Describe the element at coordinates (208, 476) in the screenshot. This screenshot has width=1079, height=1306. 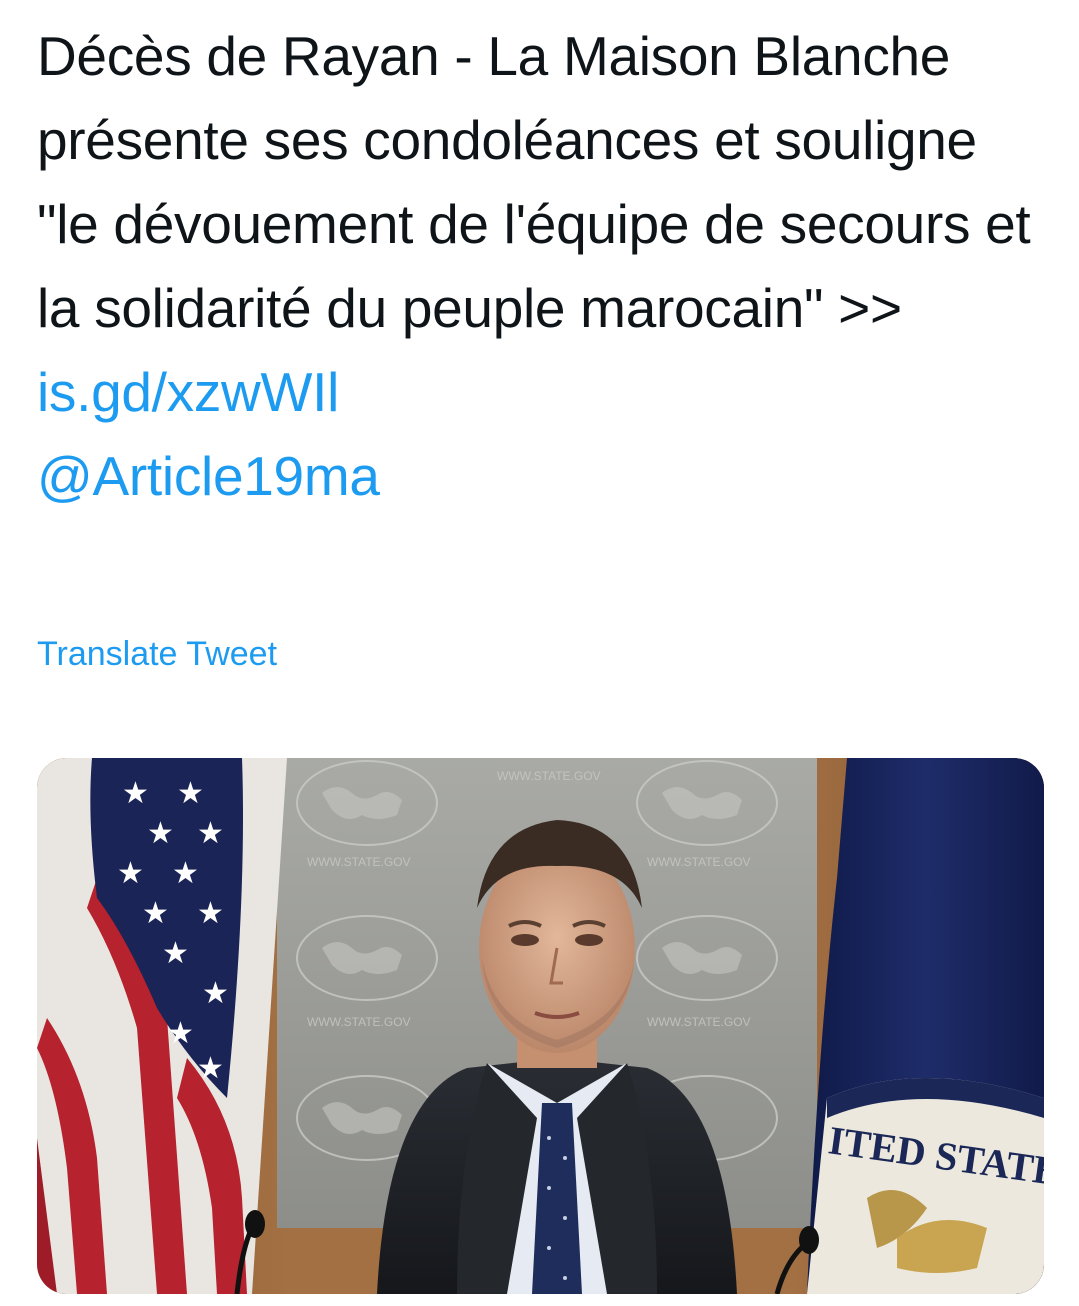
I see `tweet-mention: @Article19ma` at that location.